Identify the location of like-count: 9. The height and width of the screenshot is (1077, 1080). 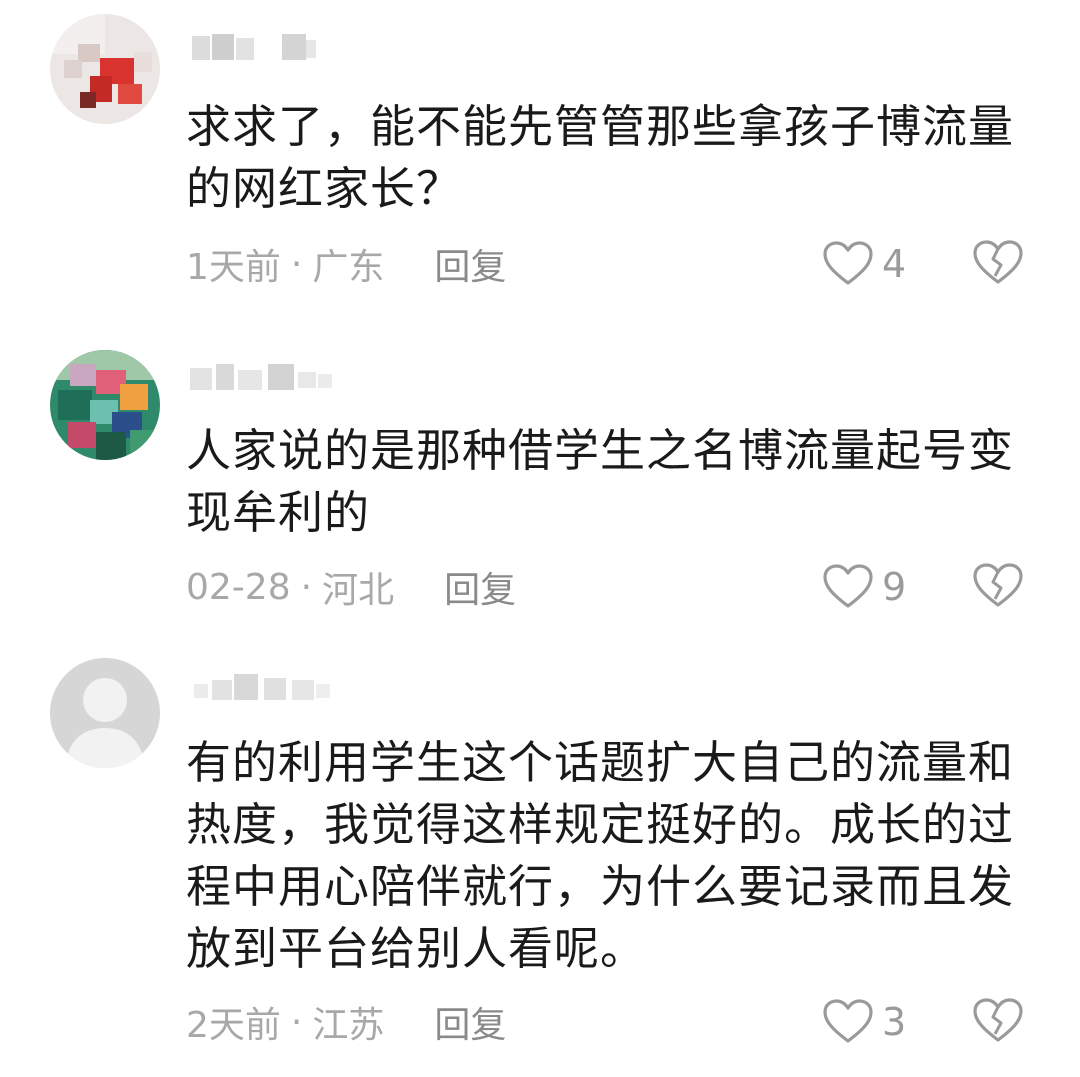
(894, 587).